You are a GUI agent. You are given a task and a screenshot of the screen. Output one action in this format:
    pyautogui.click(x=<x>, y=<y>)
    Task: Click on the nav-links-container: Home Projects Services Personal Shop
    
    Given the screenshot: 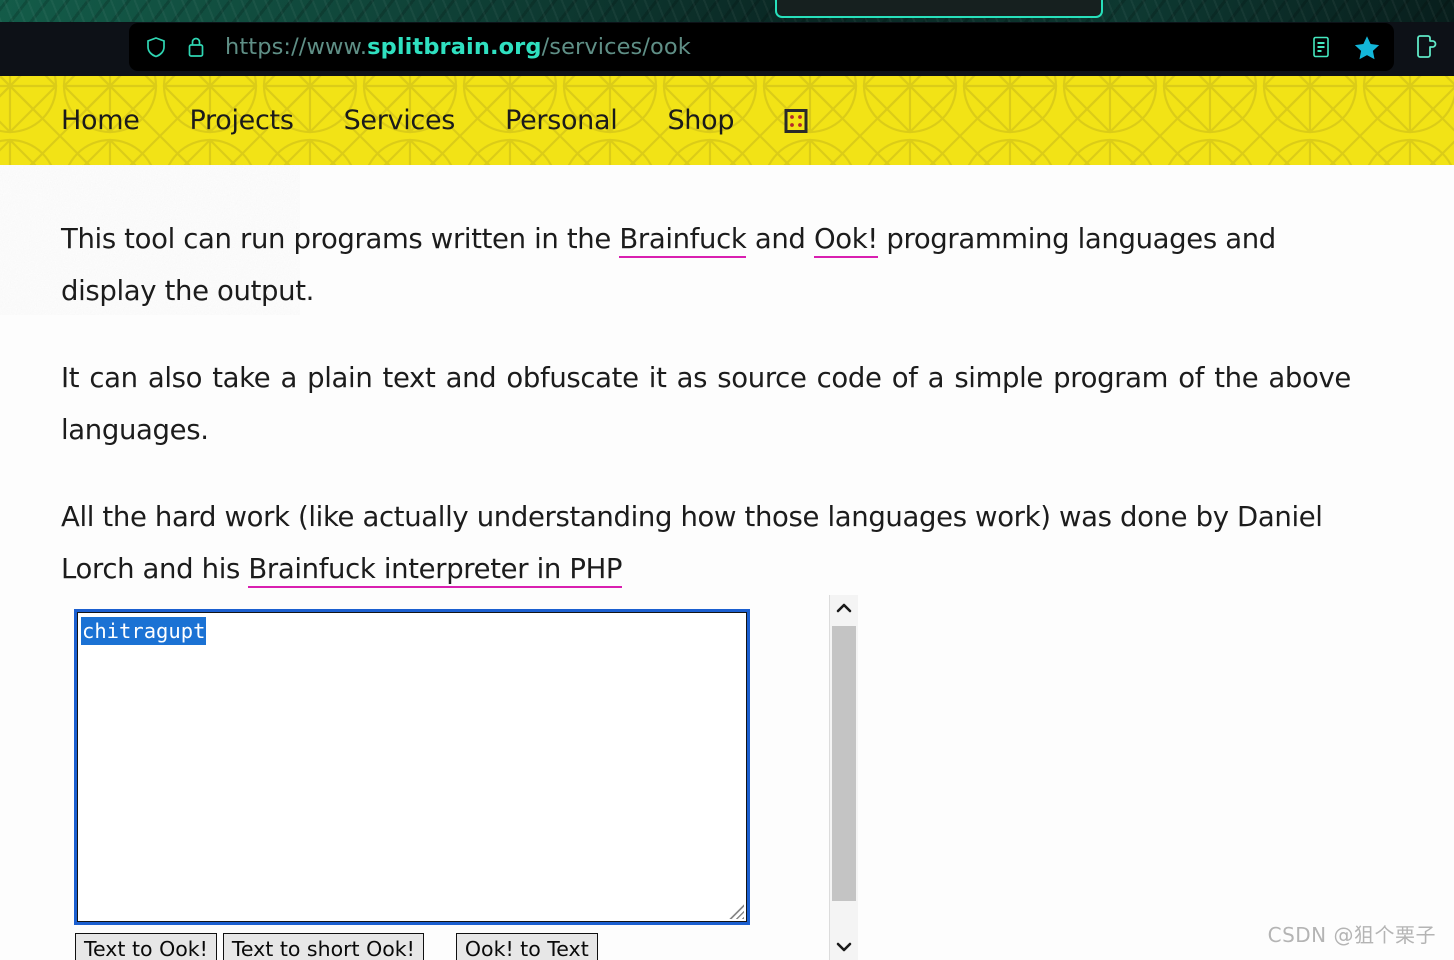 What is the action you would take?
    pyautogui.click(x=727, y=120)
    